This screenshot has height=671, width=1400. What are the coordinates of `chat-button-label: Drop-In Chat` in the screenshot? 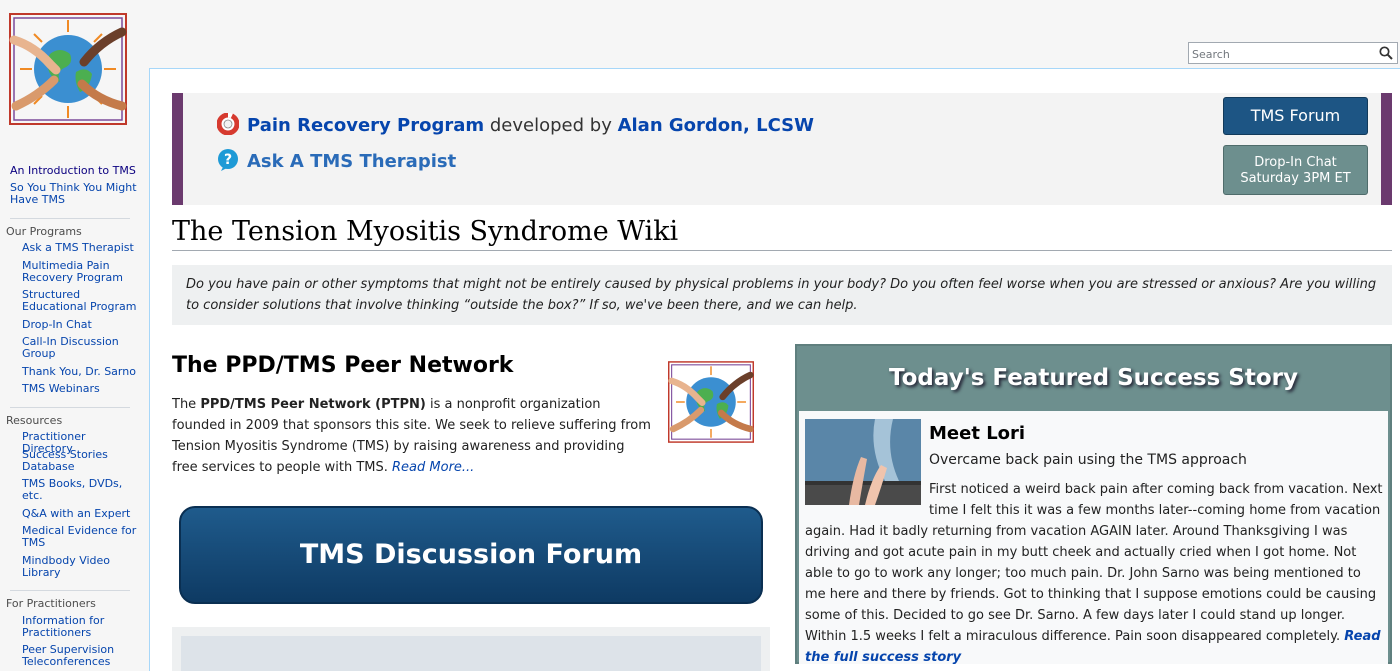 It's located at (1295, 162).